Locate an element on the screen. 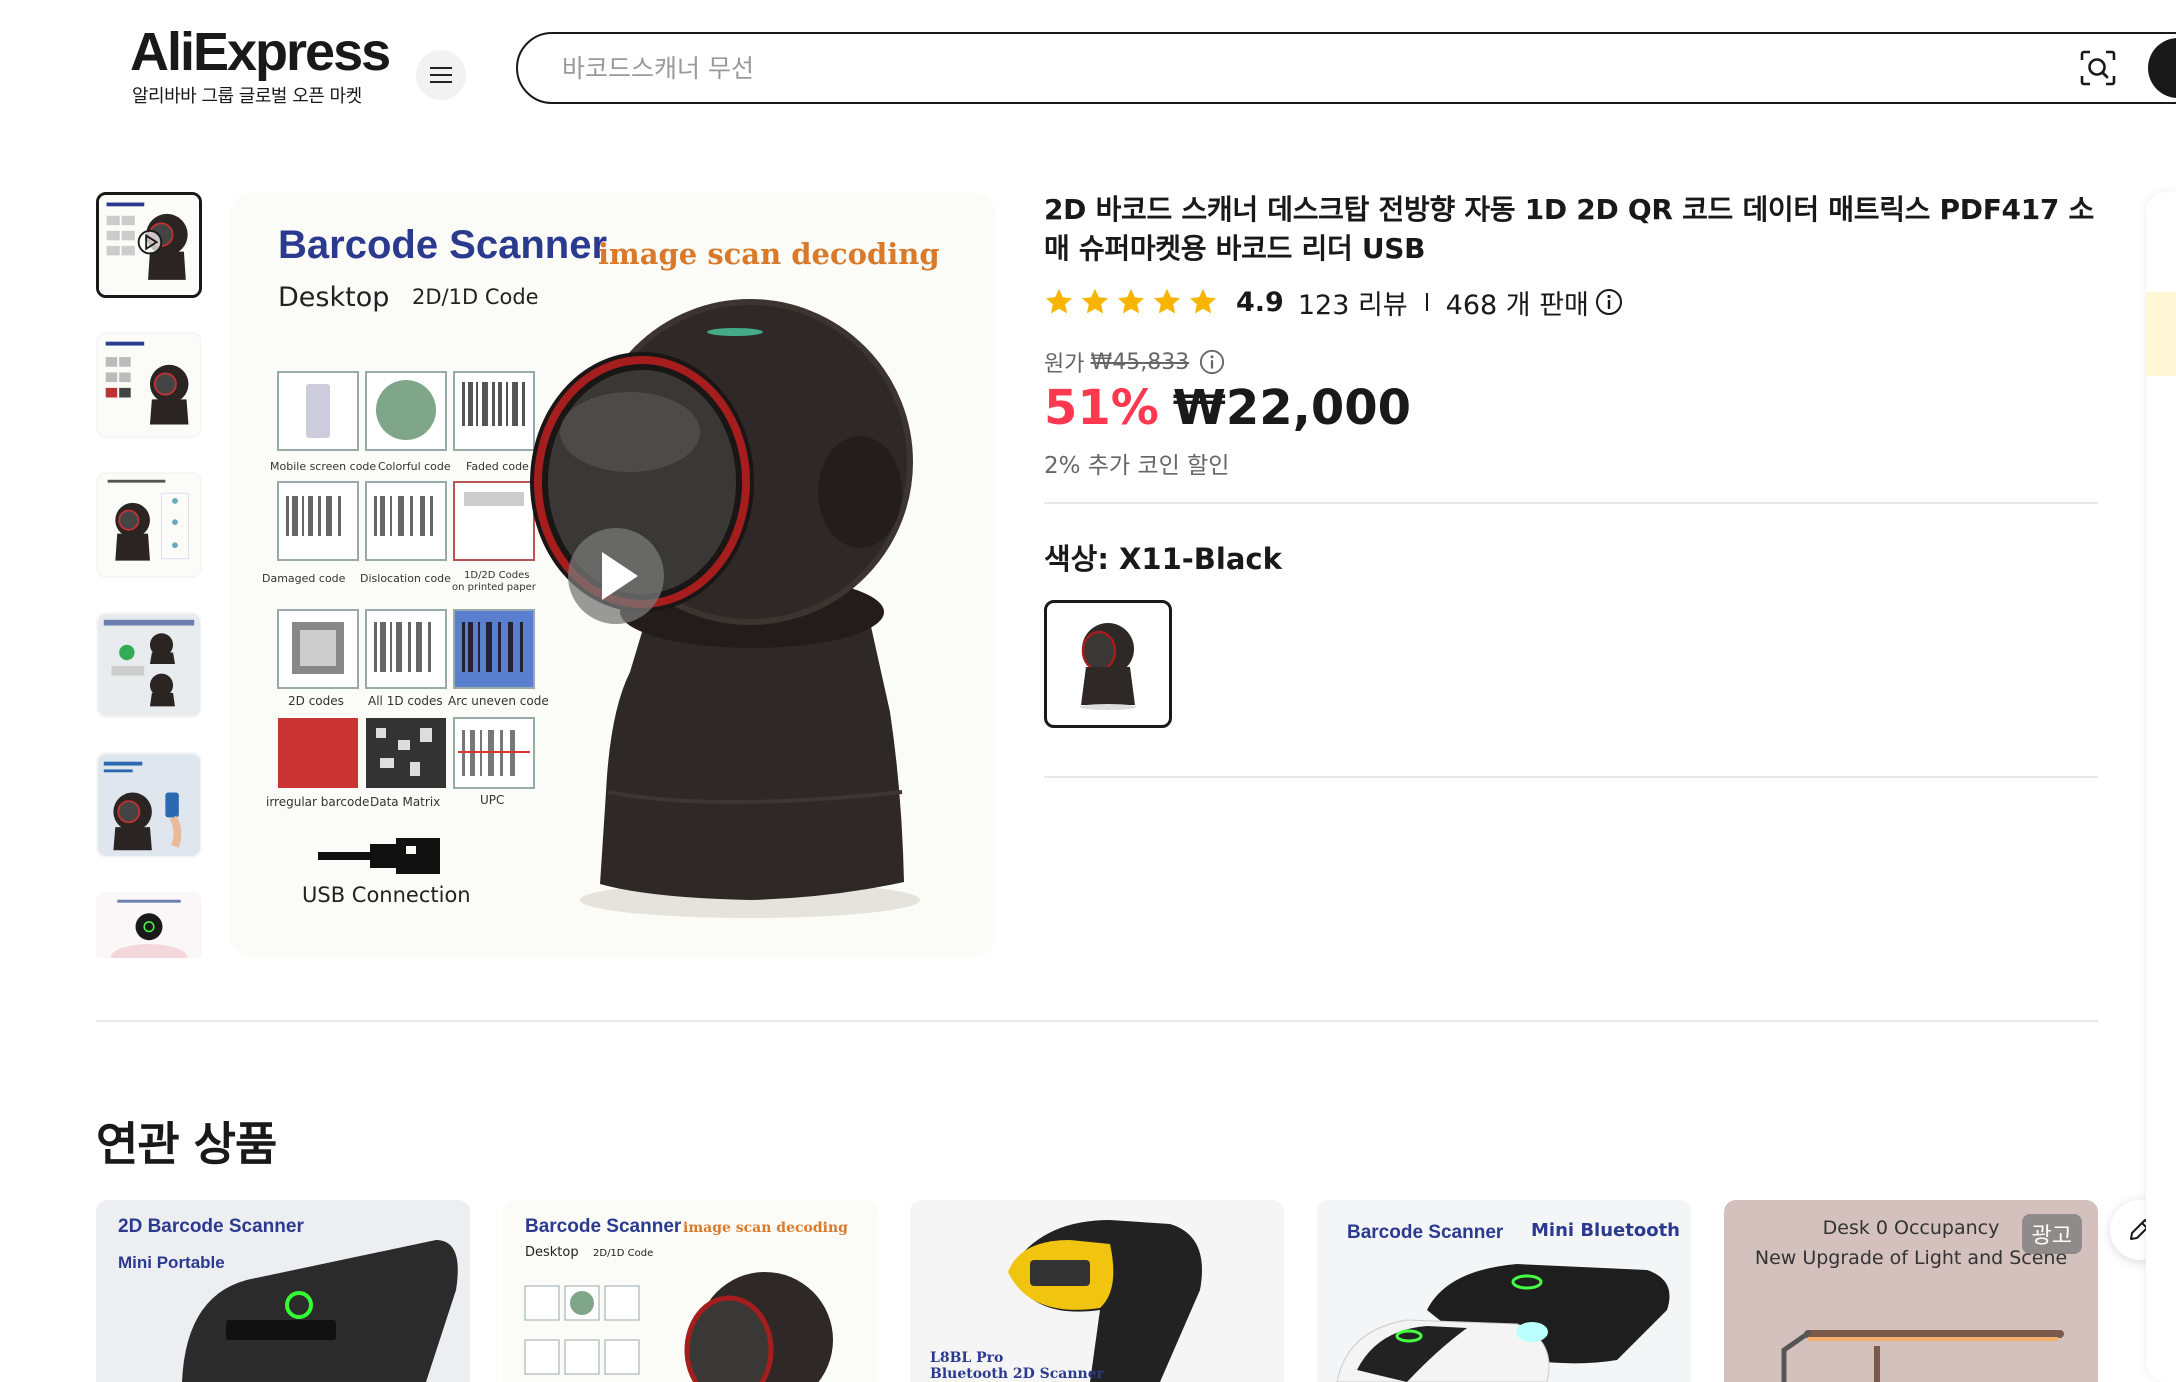 The width and height of the screenshot is (2176, 1382). image-label: 1D/2D Codes is located at coordinates (496, 575).